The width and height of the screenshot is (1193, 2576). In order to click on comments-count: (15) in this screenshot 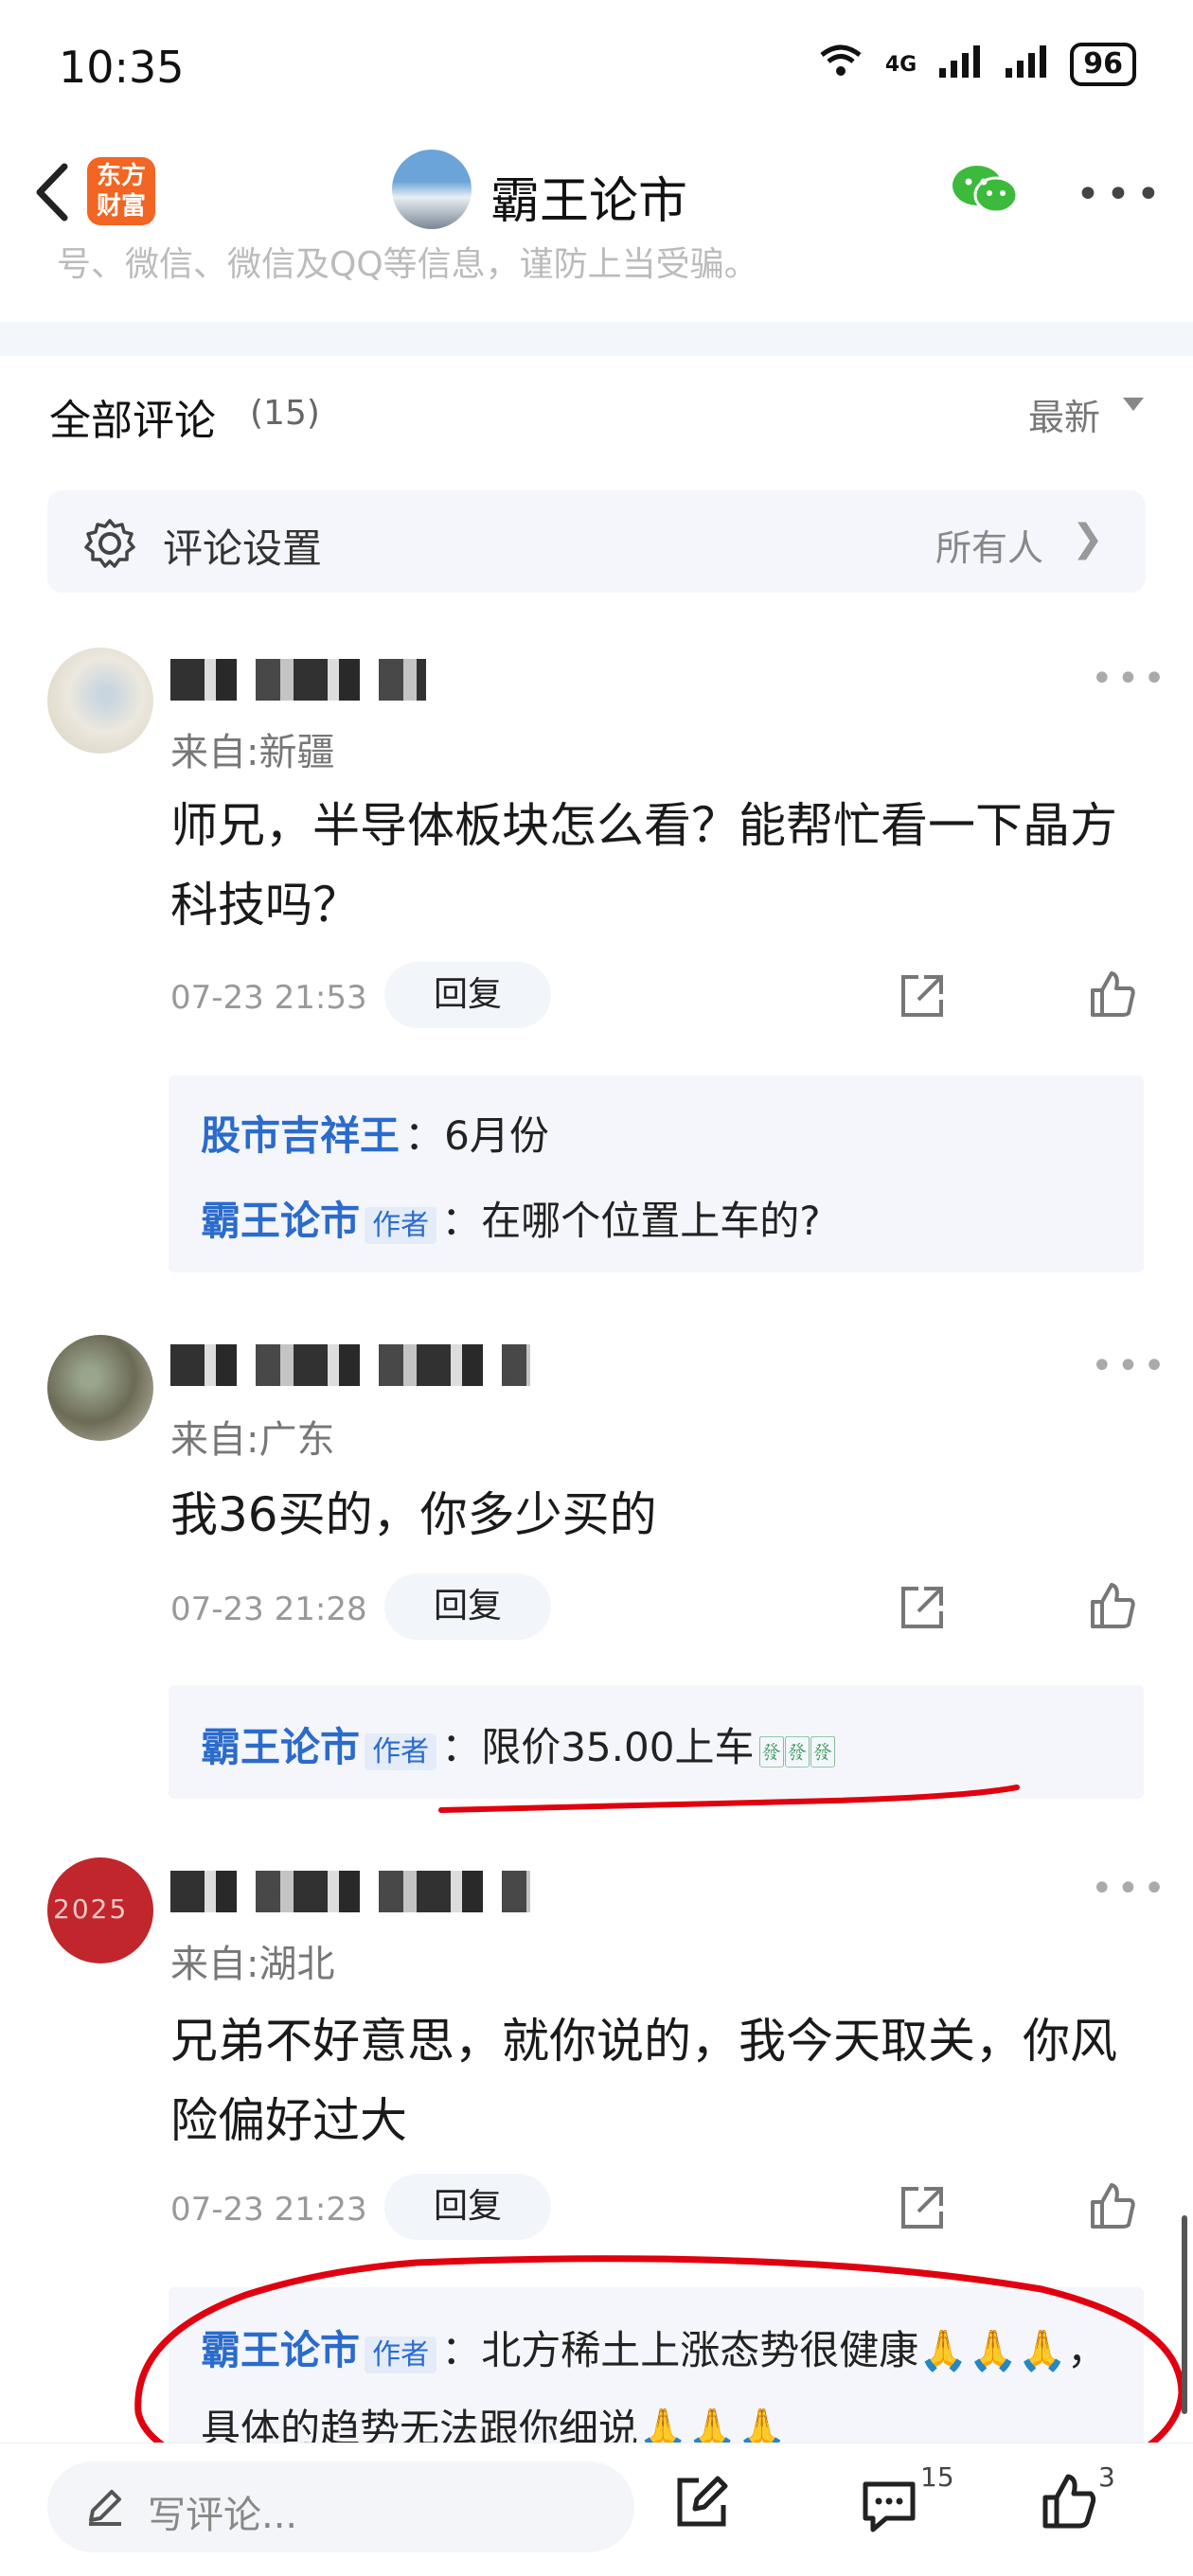, I will do `click(285, 414)`.